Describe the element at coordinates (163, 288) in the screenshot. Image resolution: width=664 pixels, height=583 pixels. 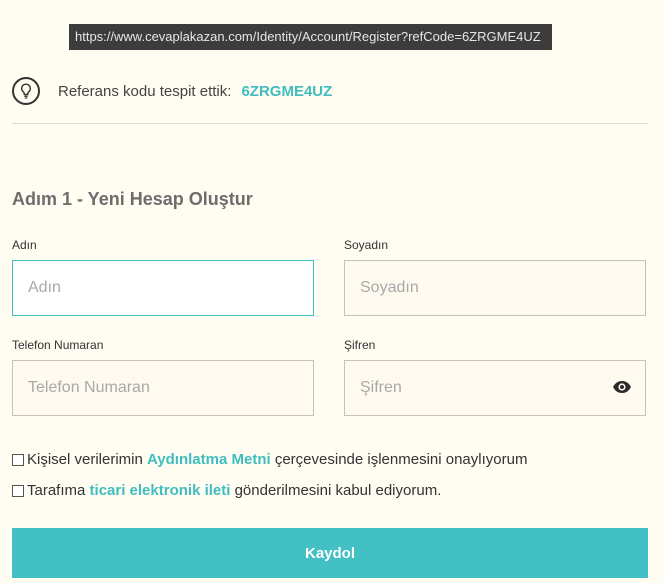
I see `first-name-input` at that location.